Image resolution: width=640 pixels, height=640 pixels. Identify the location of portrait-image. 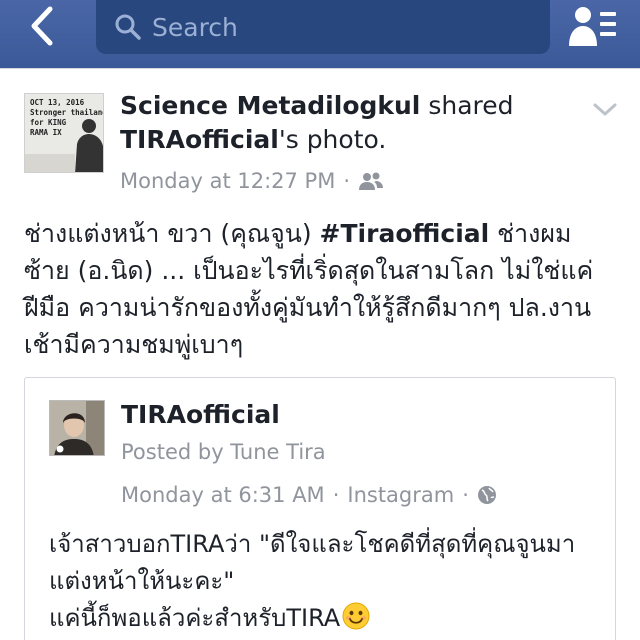
(77, 428).